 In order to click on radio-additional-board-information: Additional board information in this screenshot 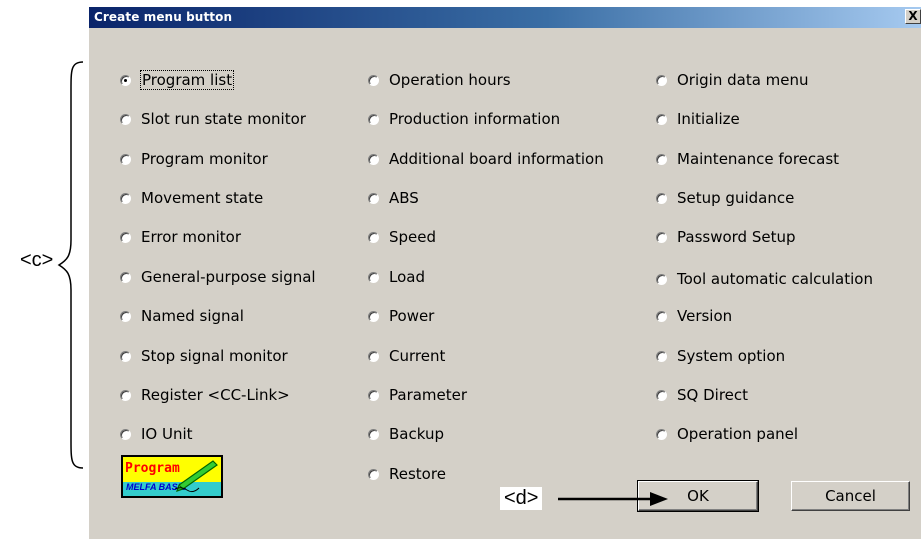, I will do `click(486, 159)`.